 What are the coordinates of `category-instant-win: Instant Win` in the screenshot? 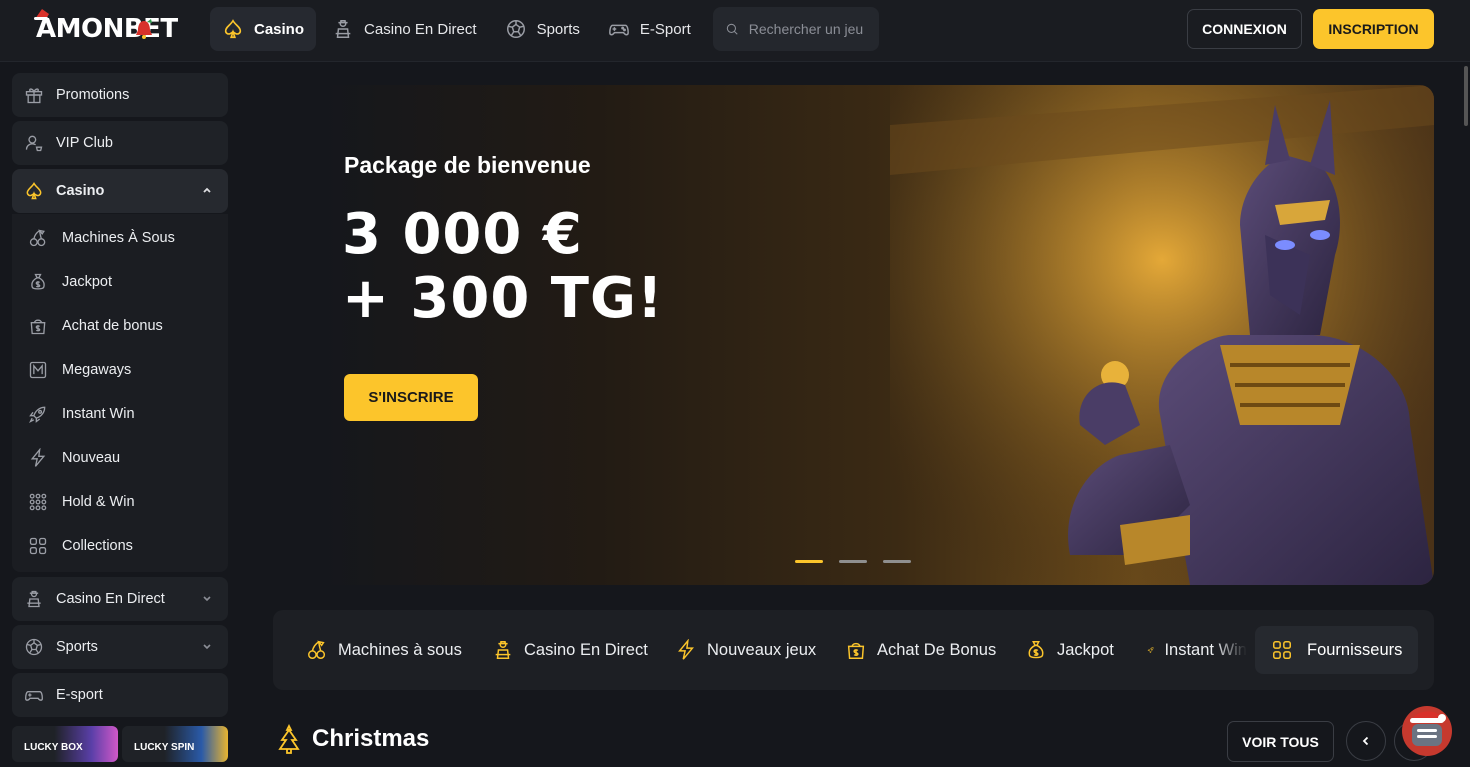 It's located at (1197, 650).